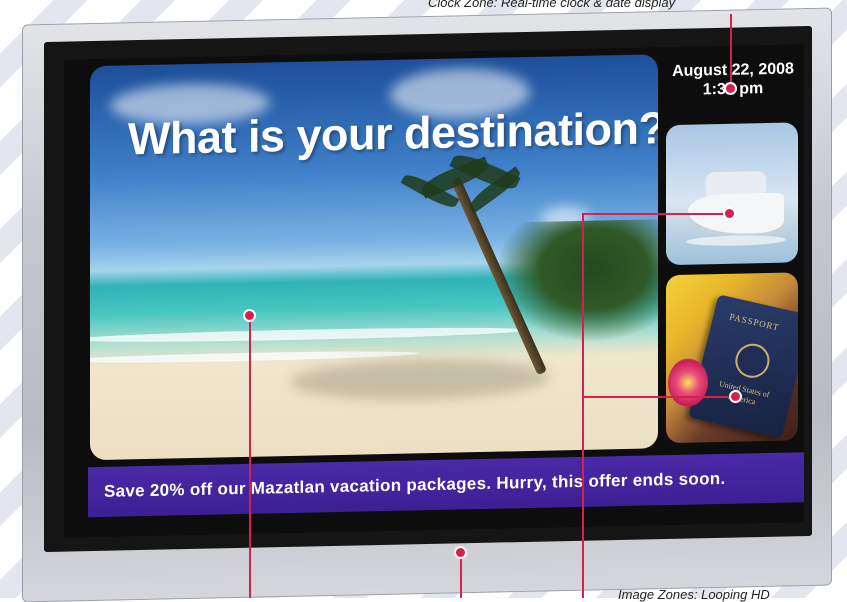 Image resolution: width=847 pixels, height=602 pixels. I want to click on main-zone-callout-line, so click(250, 457).